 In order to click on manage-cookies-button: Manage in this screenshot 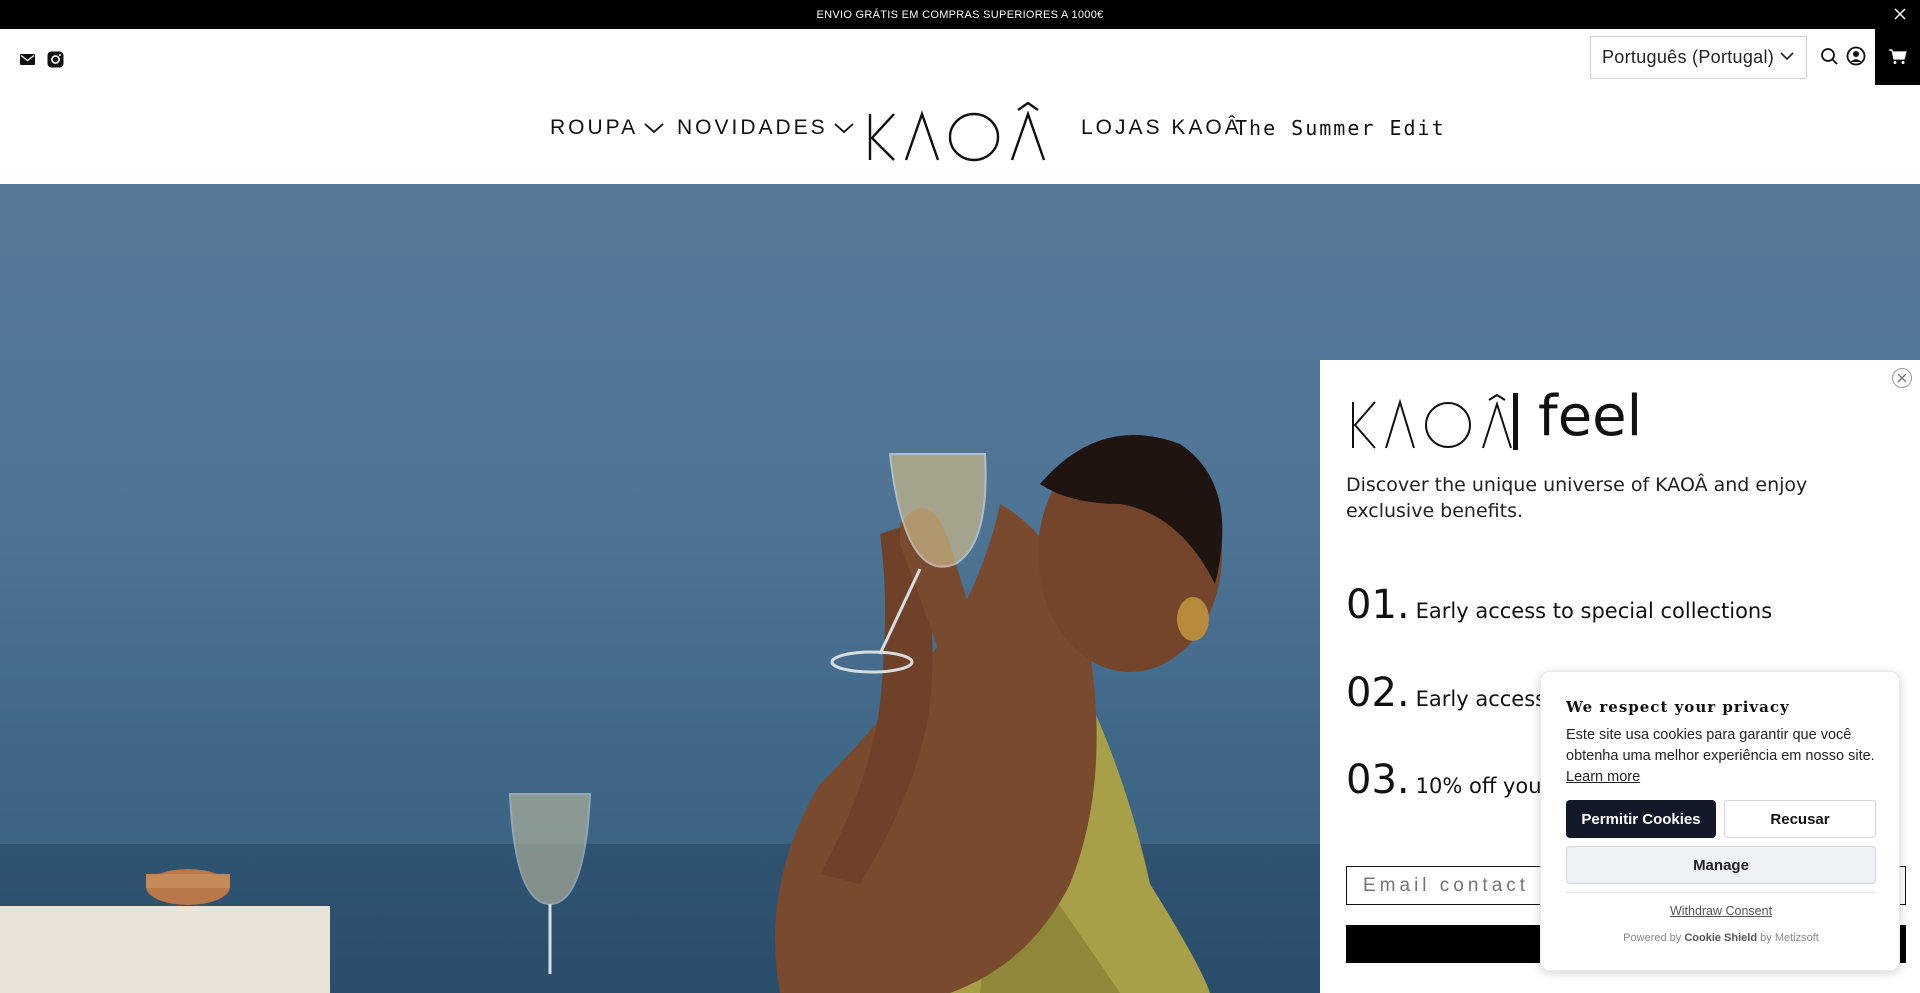, I will do `click(1721, 865)`.